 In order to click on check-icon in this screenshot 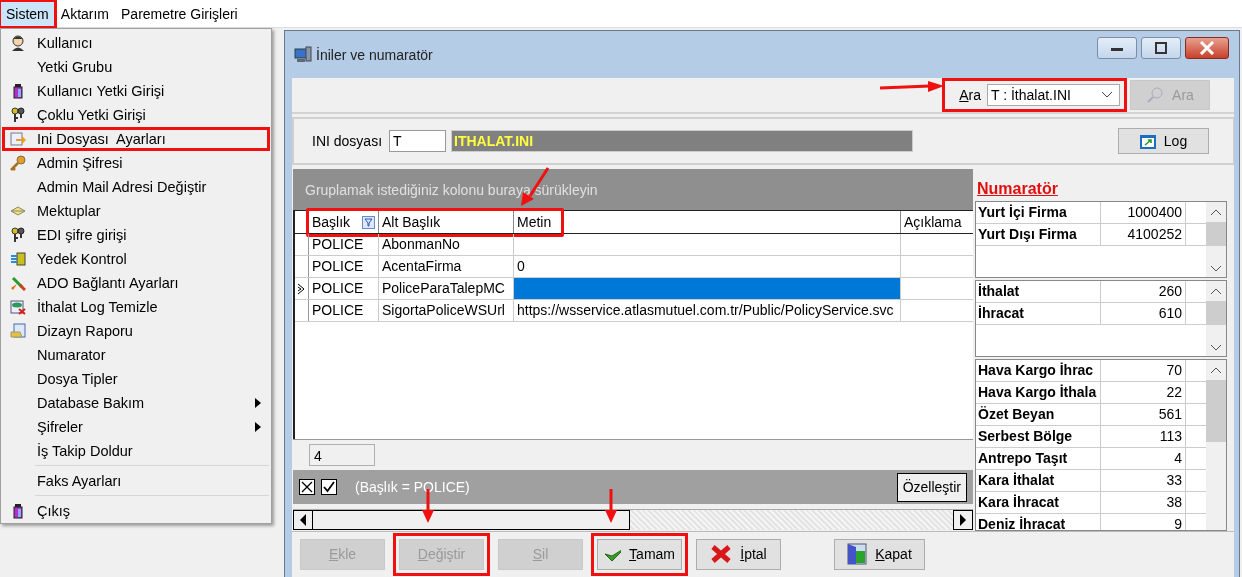, I will do `click(329, 487)`.